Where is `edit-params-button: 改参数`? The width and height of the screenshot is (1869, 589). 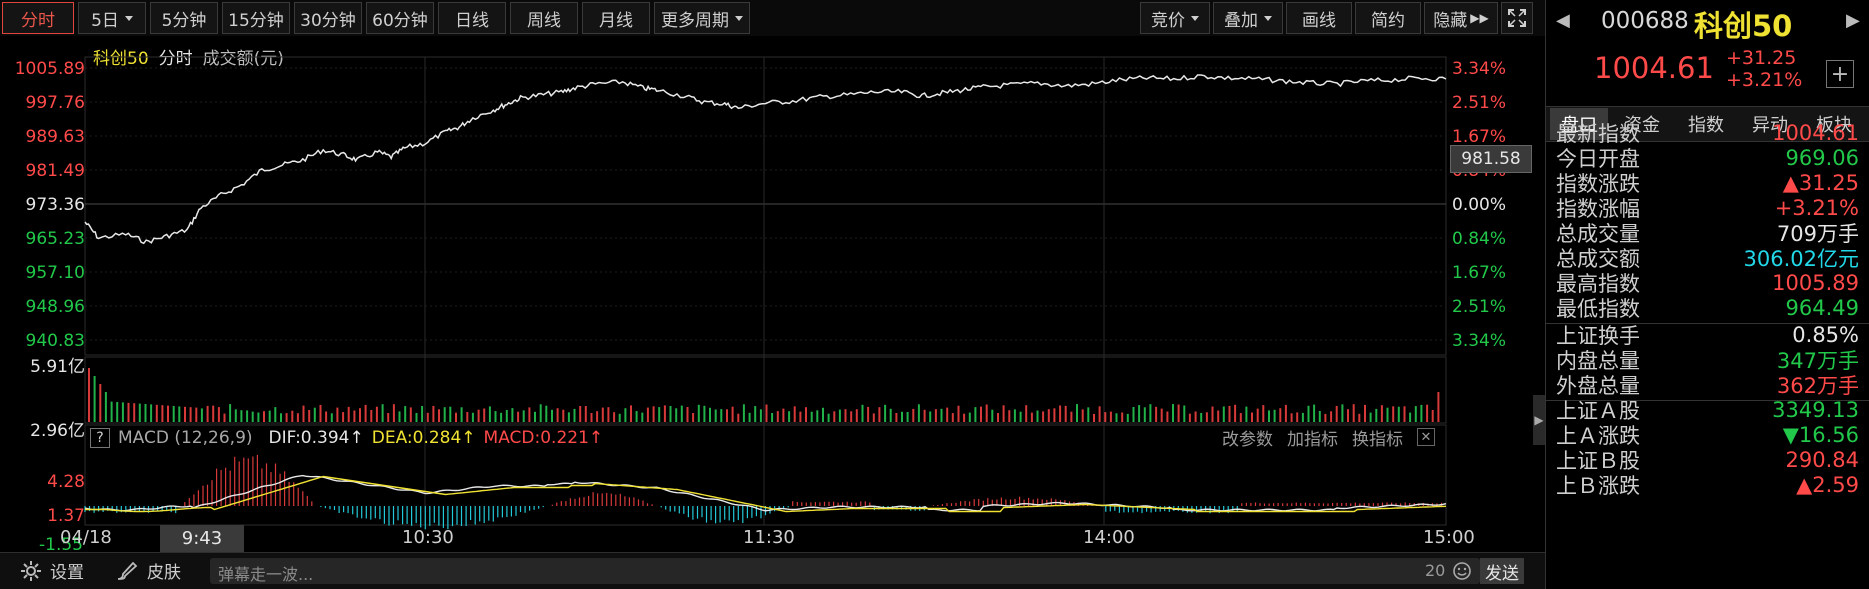
edit-params-button: 改参数 is located at coordinates (1247, 437).